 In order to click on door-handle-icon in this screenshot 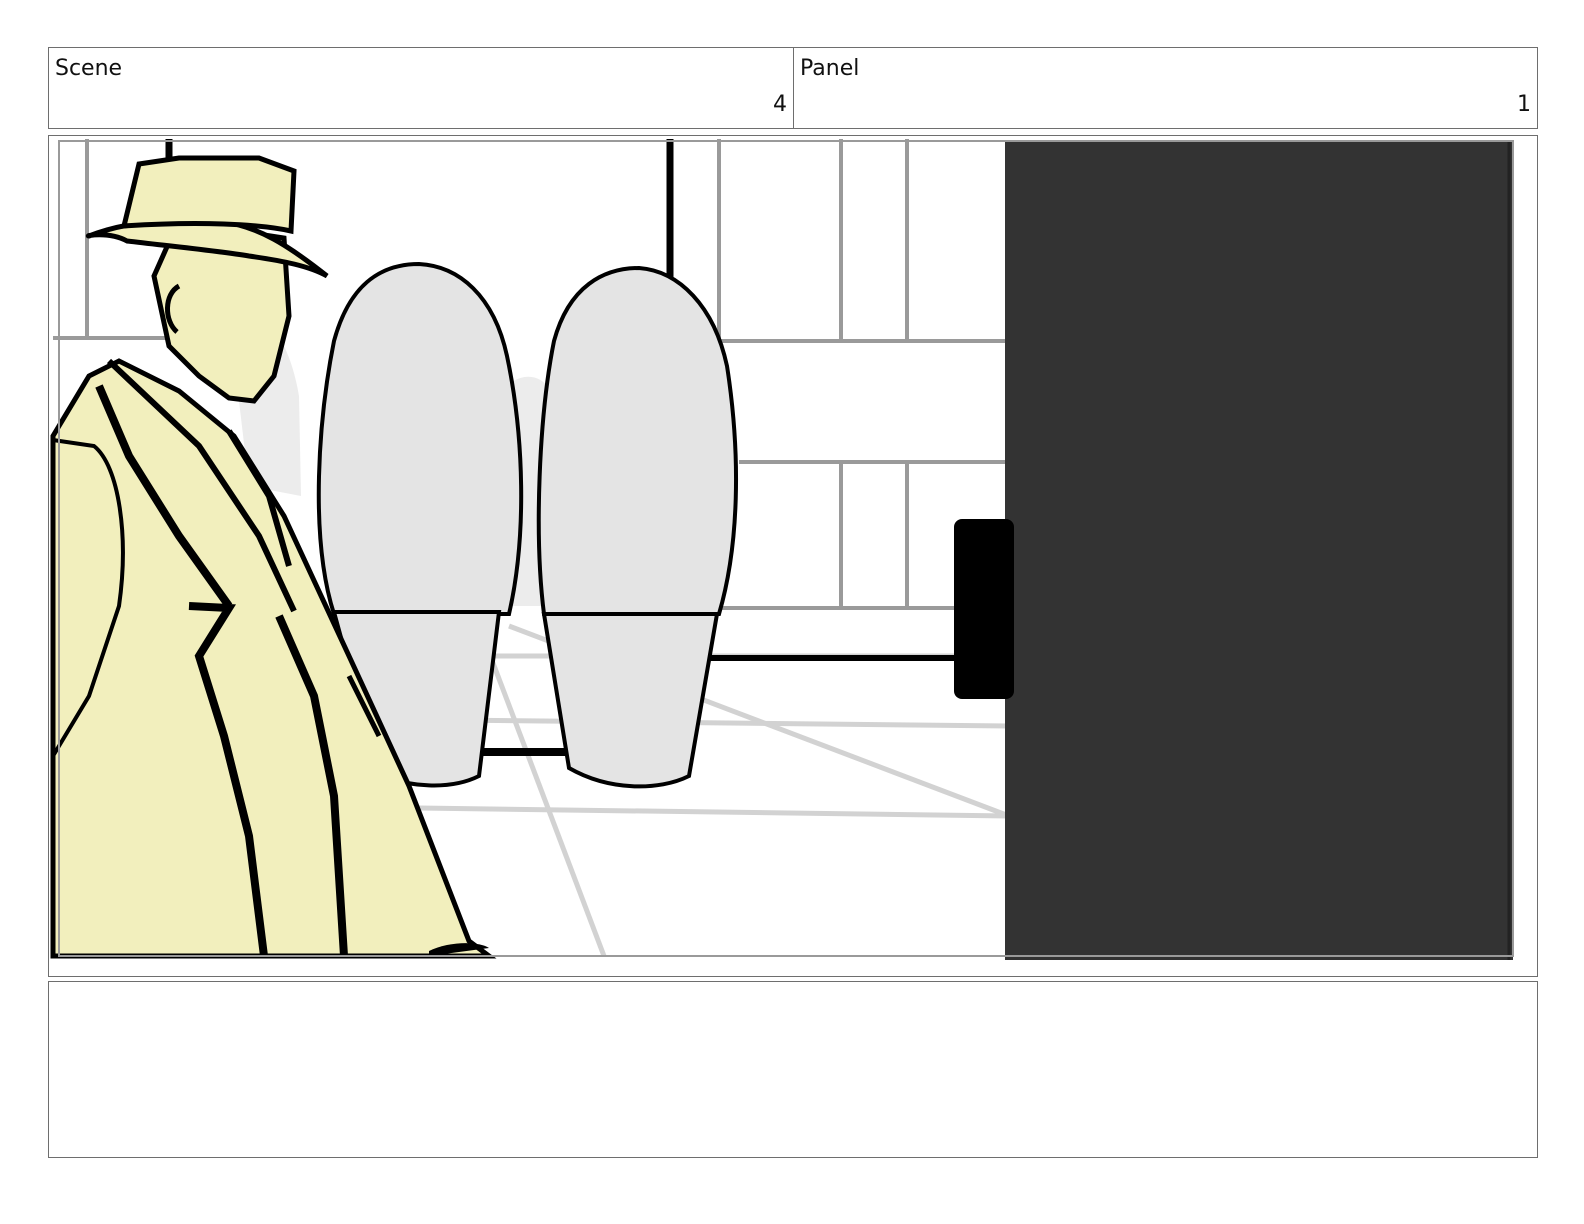, I will do `click(984, 609)`.